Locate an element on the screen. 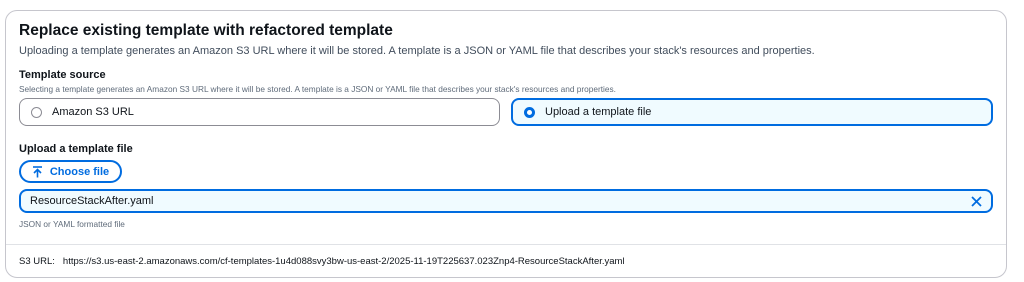 This screenshot has height=282, width=1024. clear-icon is located at coordinates (976, 201).